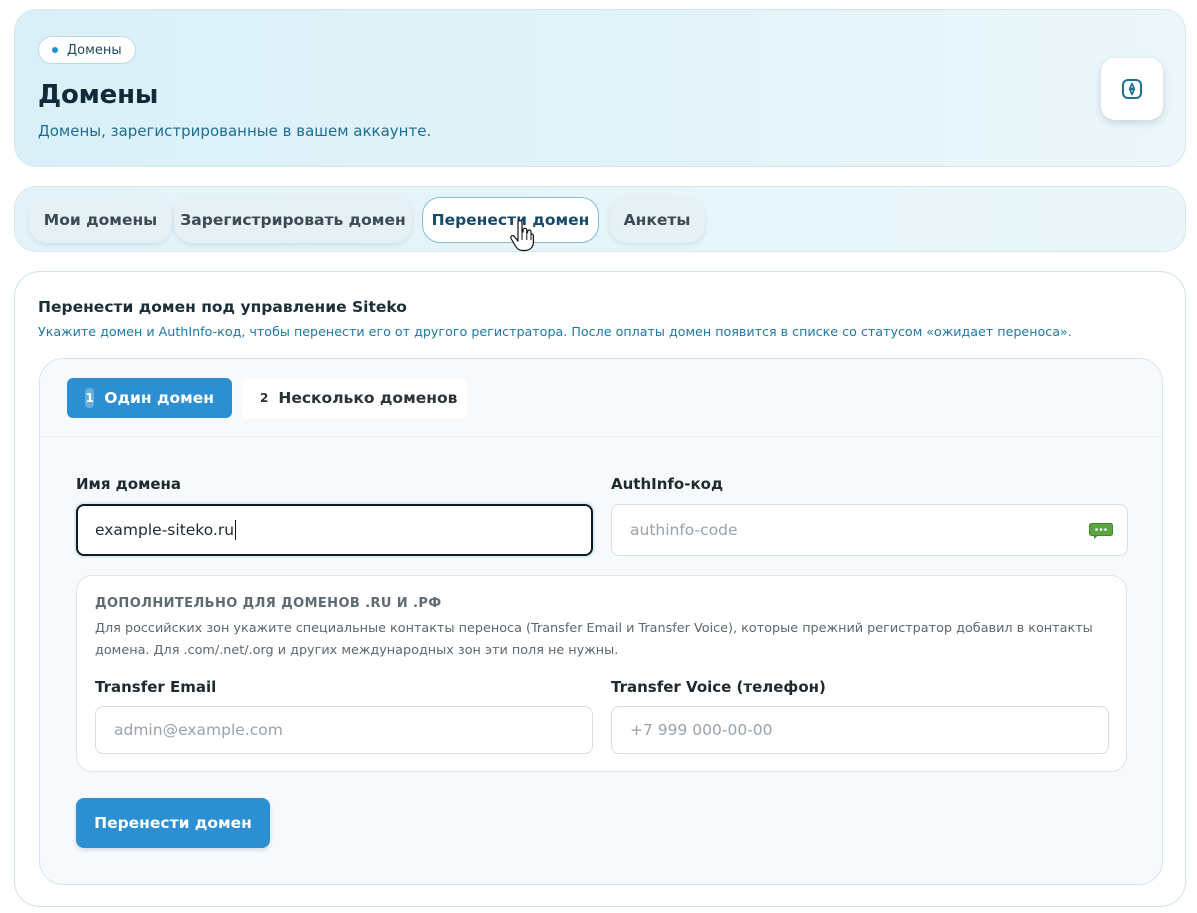 This screenshot has height=913, width=1197. What do you see at coordinates (98, 95) in the screenshot?
I see `page-title: Домены` at bounding box center [98, 95].